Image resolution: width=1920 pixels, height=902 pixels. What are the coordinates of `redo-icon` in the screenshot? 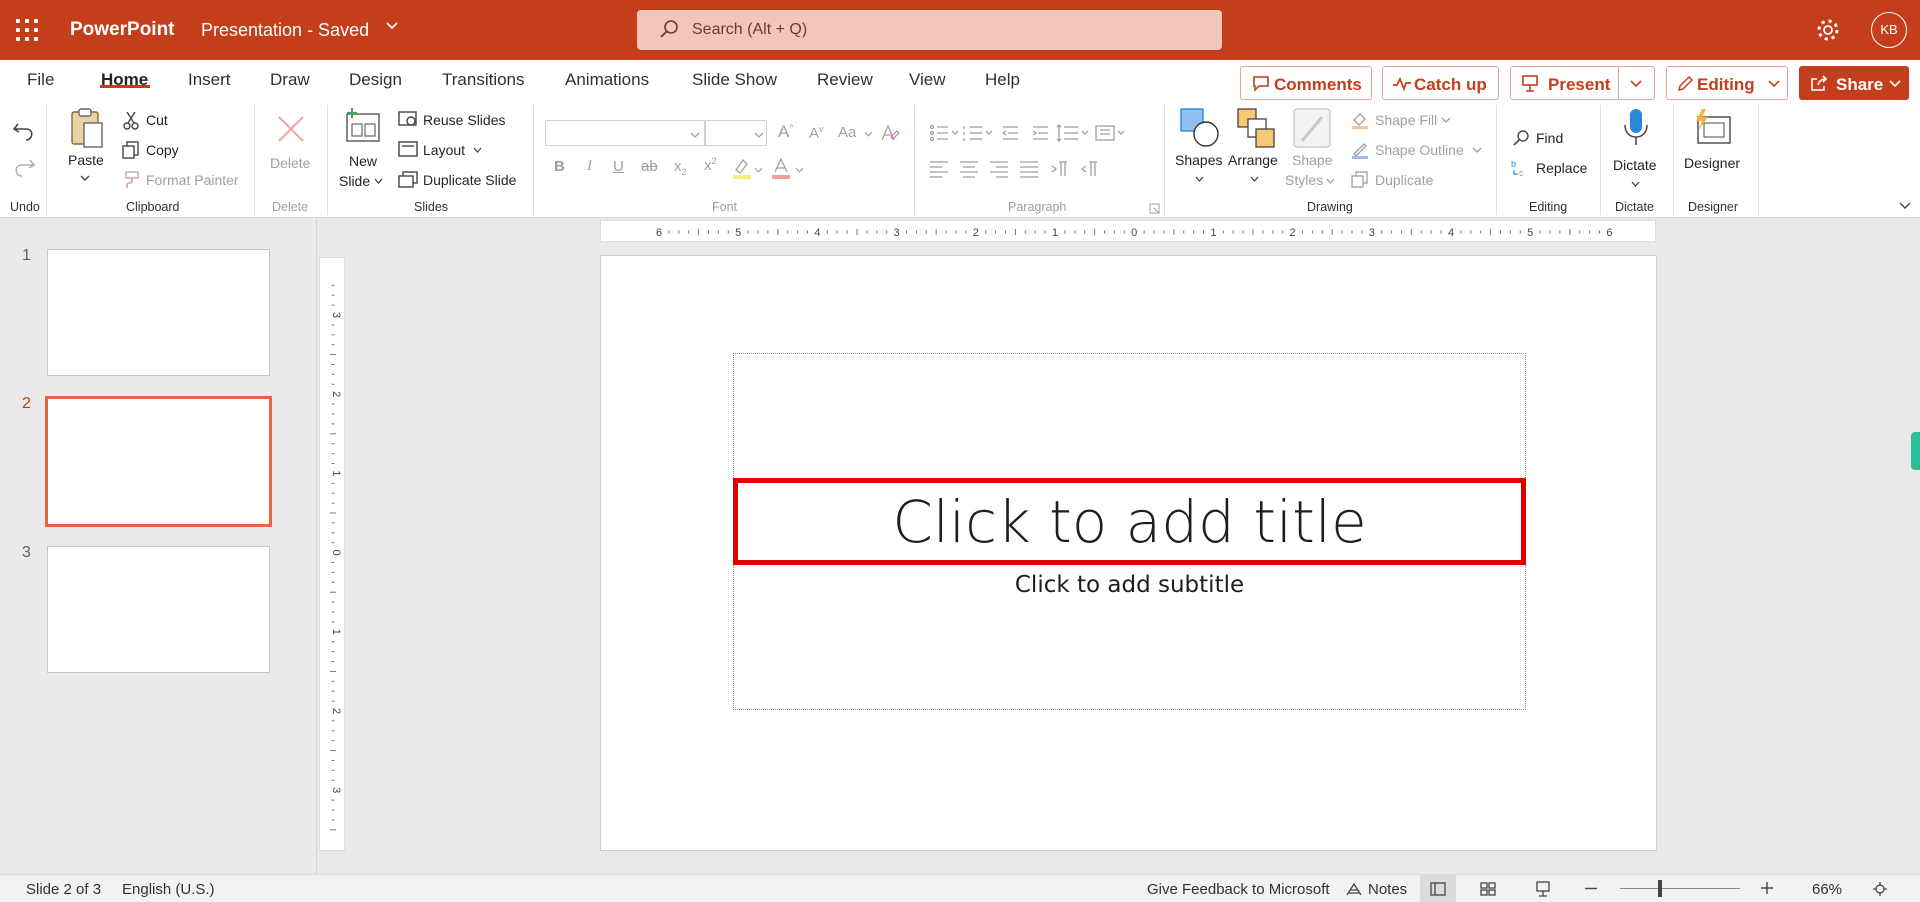 It's located at (24, 167).